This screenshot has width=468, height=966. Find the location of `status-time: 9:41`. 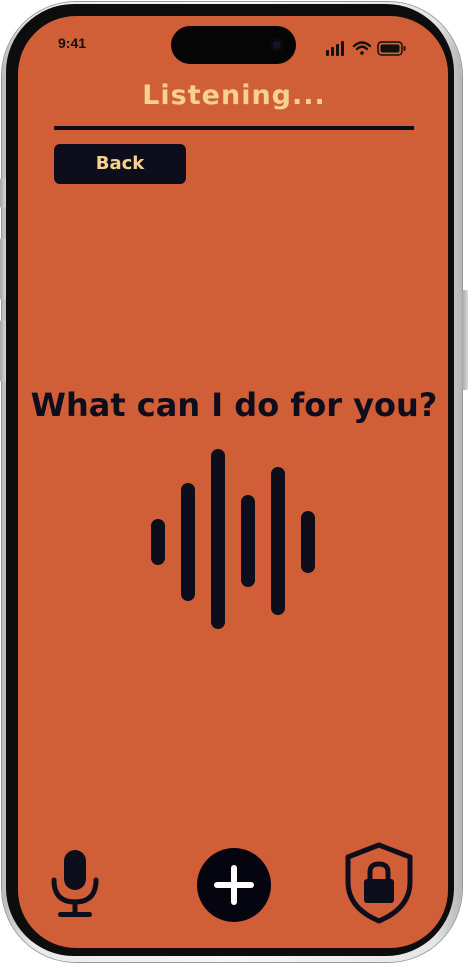

status-time: 9:41 is located at coordinates (72, 43).